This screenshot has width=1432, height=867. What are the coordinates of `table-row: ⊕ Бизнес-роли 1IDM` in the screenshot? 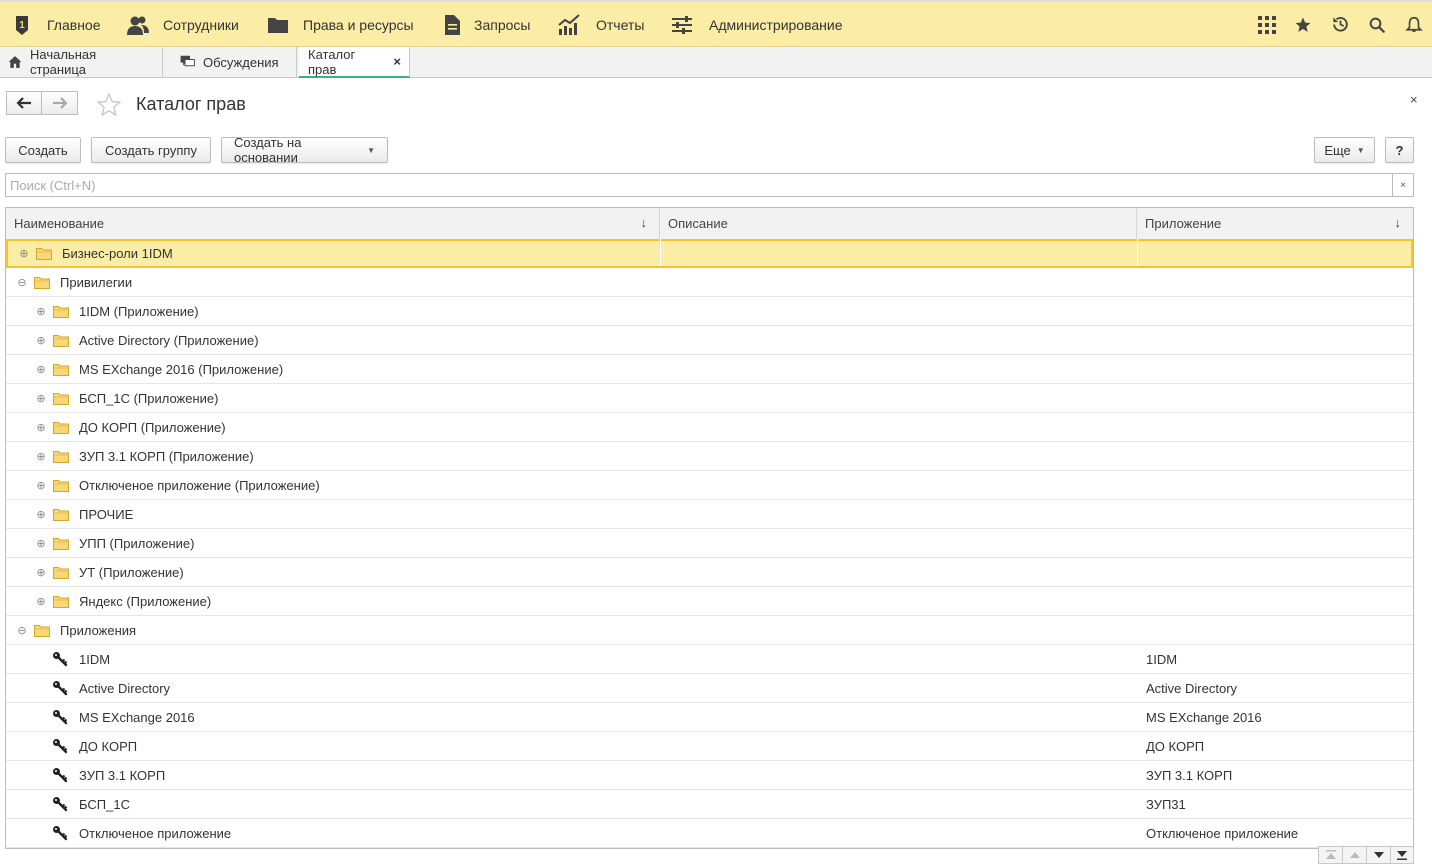 It's located at (709, 253).